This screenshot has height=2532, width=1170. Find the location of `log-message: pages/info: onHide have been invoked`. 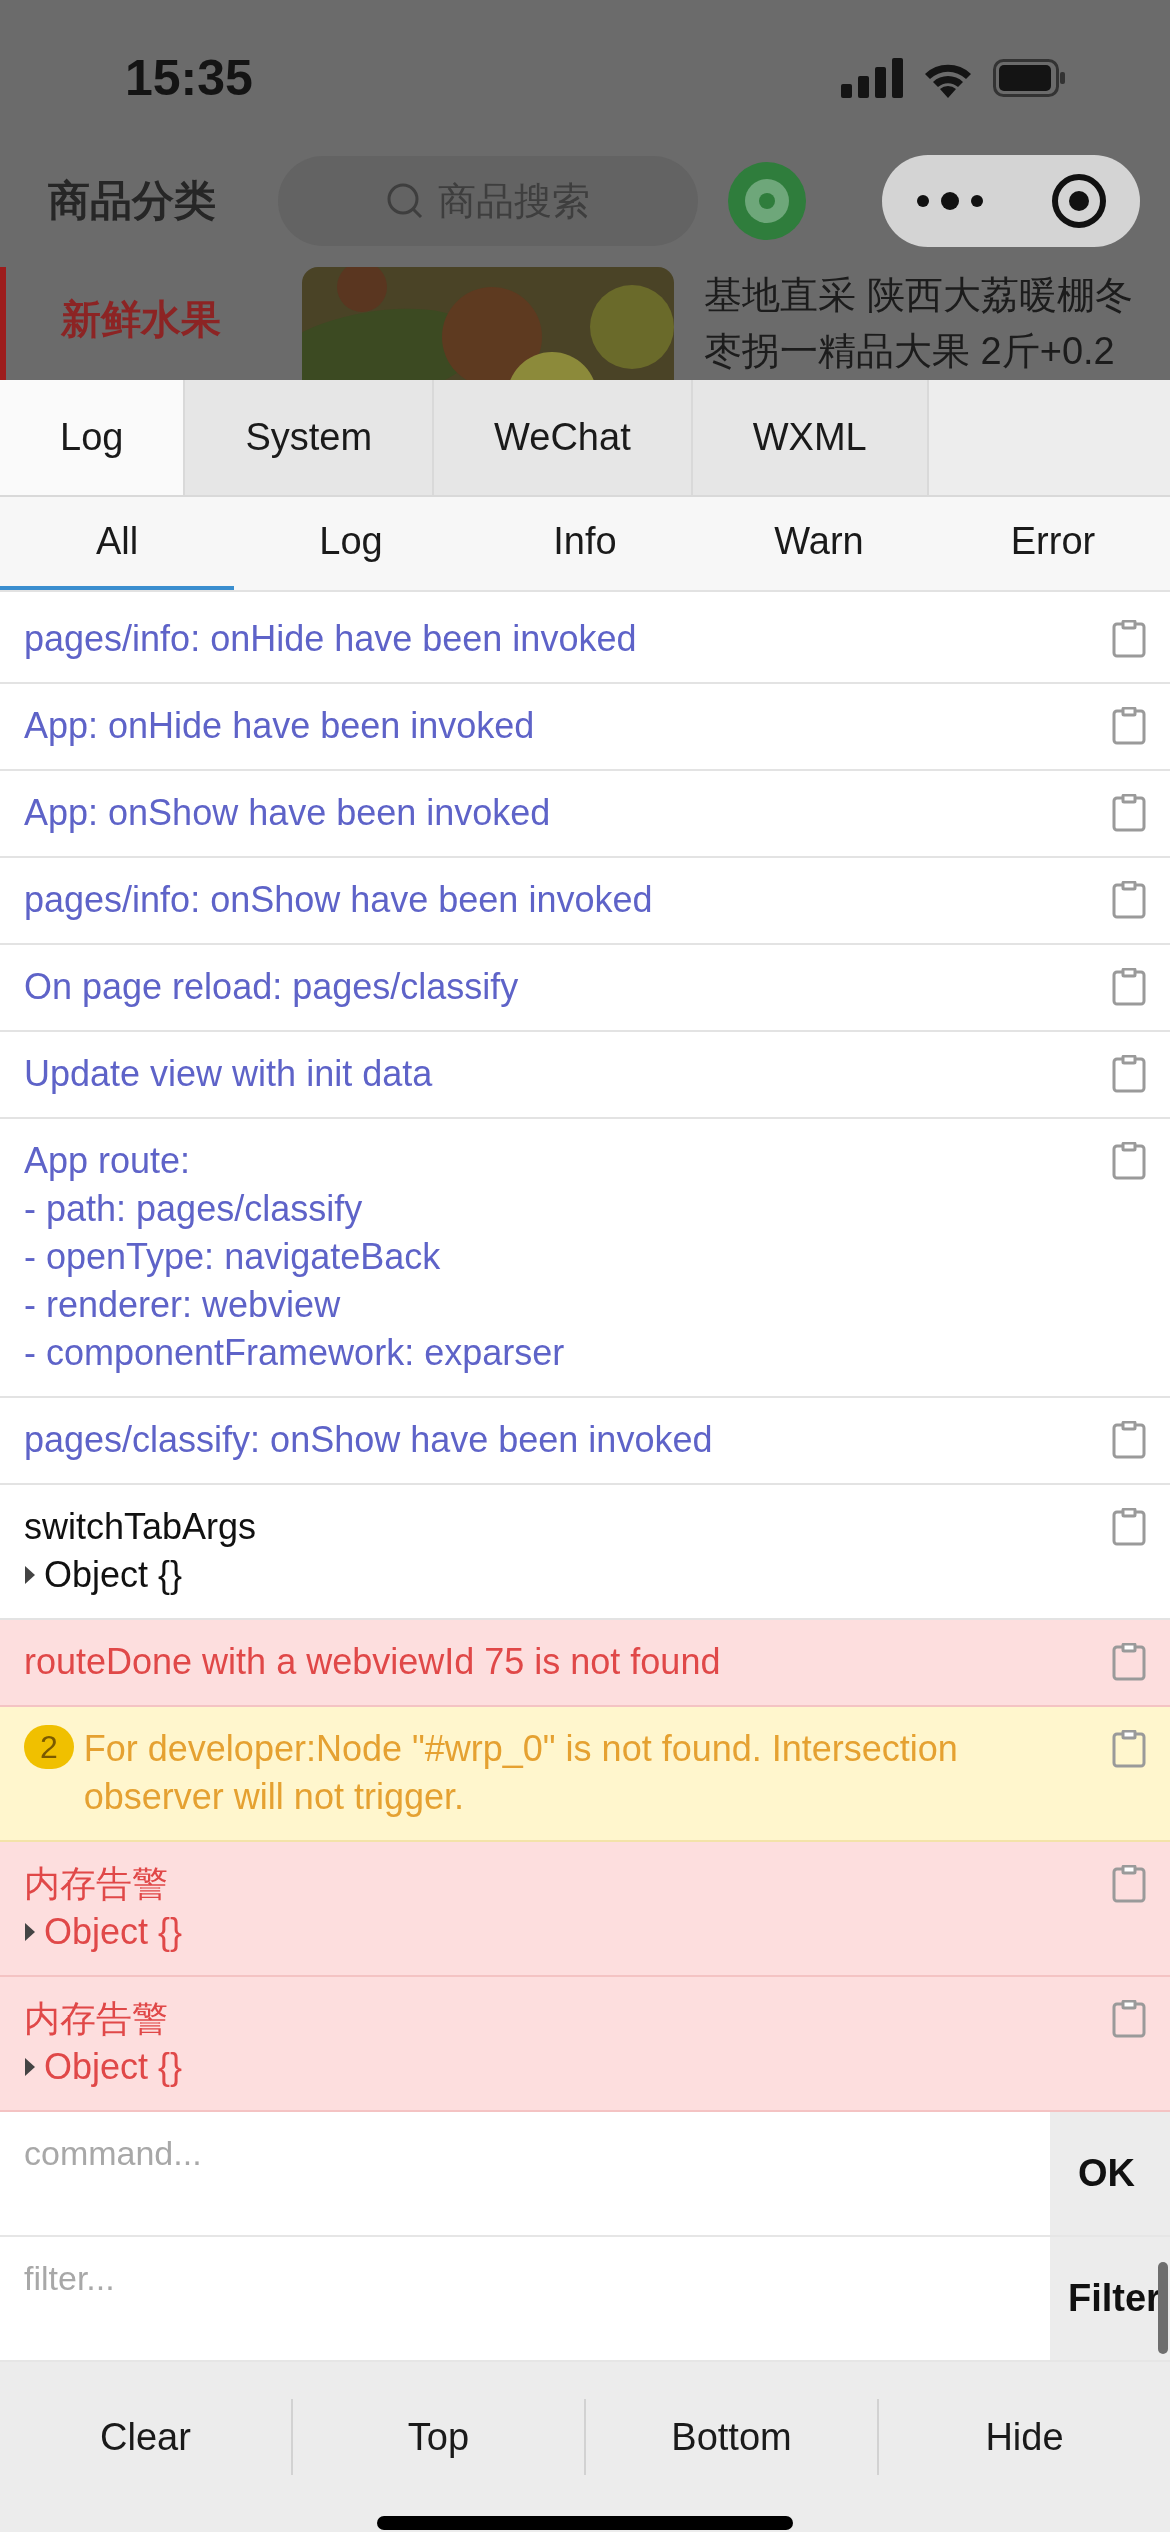

log-message: pages/info: onHide have been invoked is located at coordinates (331, 639).